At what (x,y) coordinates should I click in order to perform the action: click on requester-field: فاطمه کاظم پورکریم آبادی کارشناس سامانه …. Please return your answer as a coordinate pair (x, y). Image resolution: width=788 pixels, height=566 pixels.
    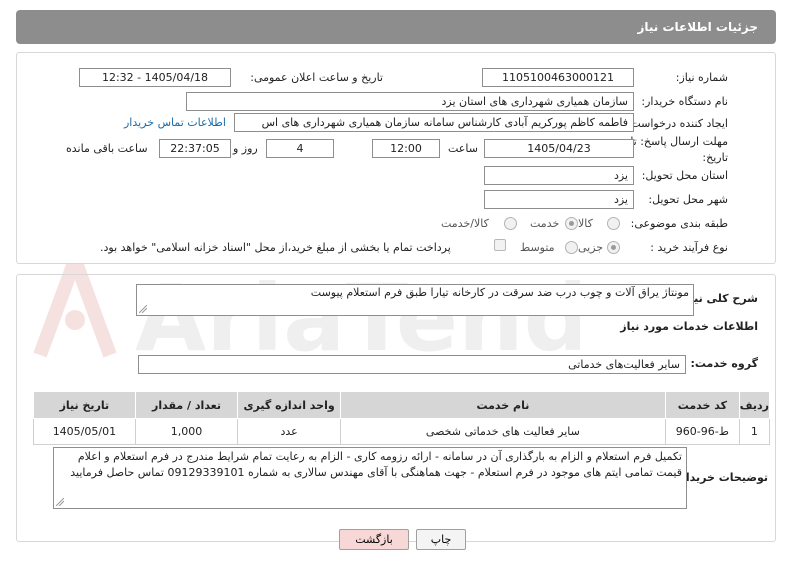
    Looking at the image, I should click on (434, 122).